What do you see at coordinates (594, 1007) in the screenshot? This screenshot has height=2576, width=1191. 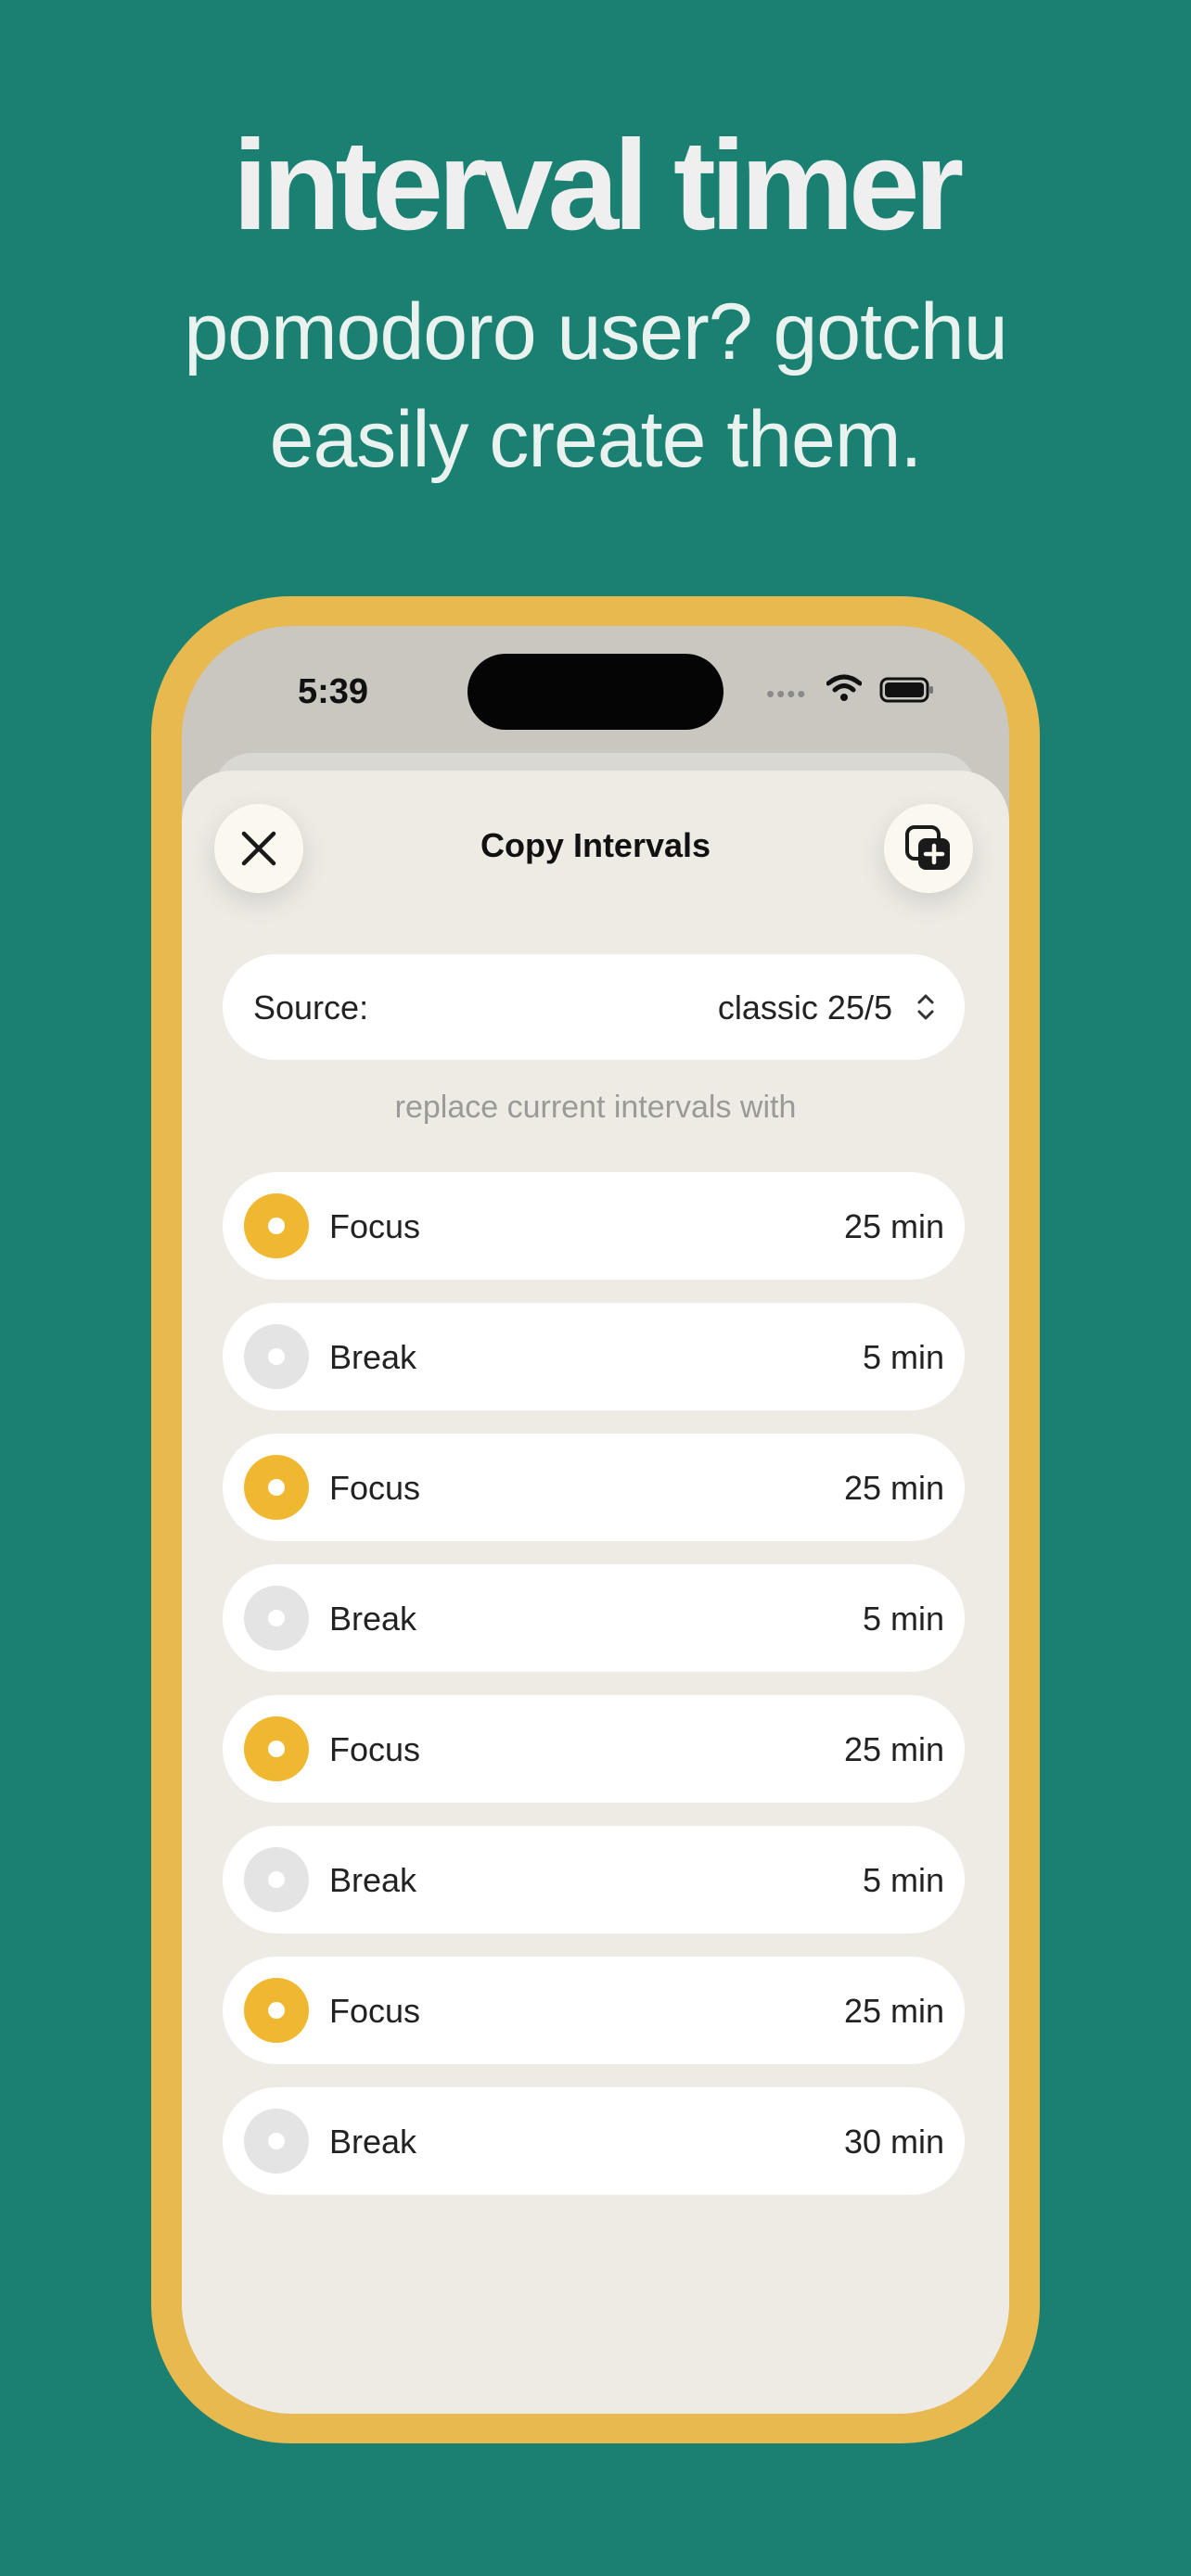 I see `source-picker: Source: classic 25/5` at bounding box center [594, 1007].